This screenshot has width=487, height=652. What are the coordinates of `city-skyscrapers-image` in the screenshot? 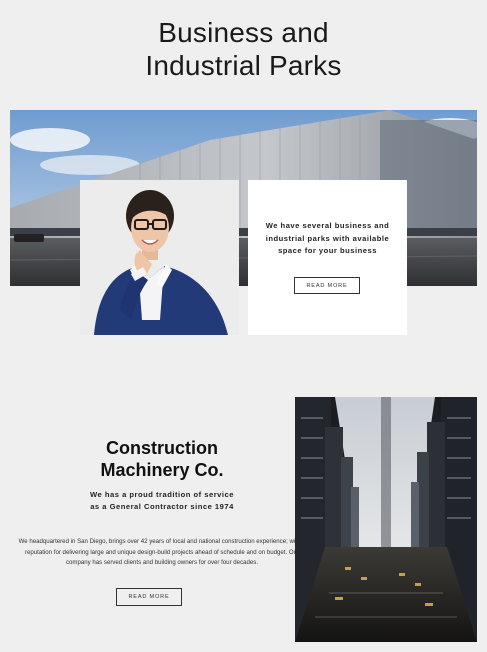 It's located at (386, 519).